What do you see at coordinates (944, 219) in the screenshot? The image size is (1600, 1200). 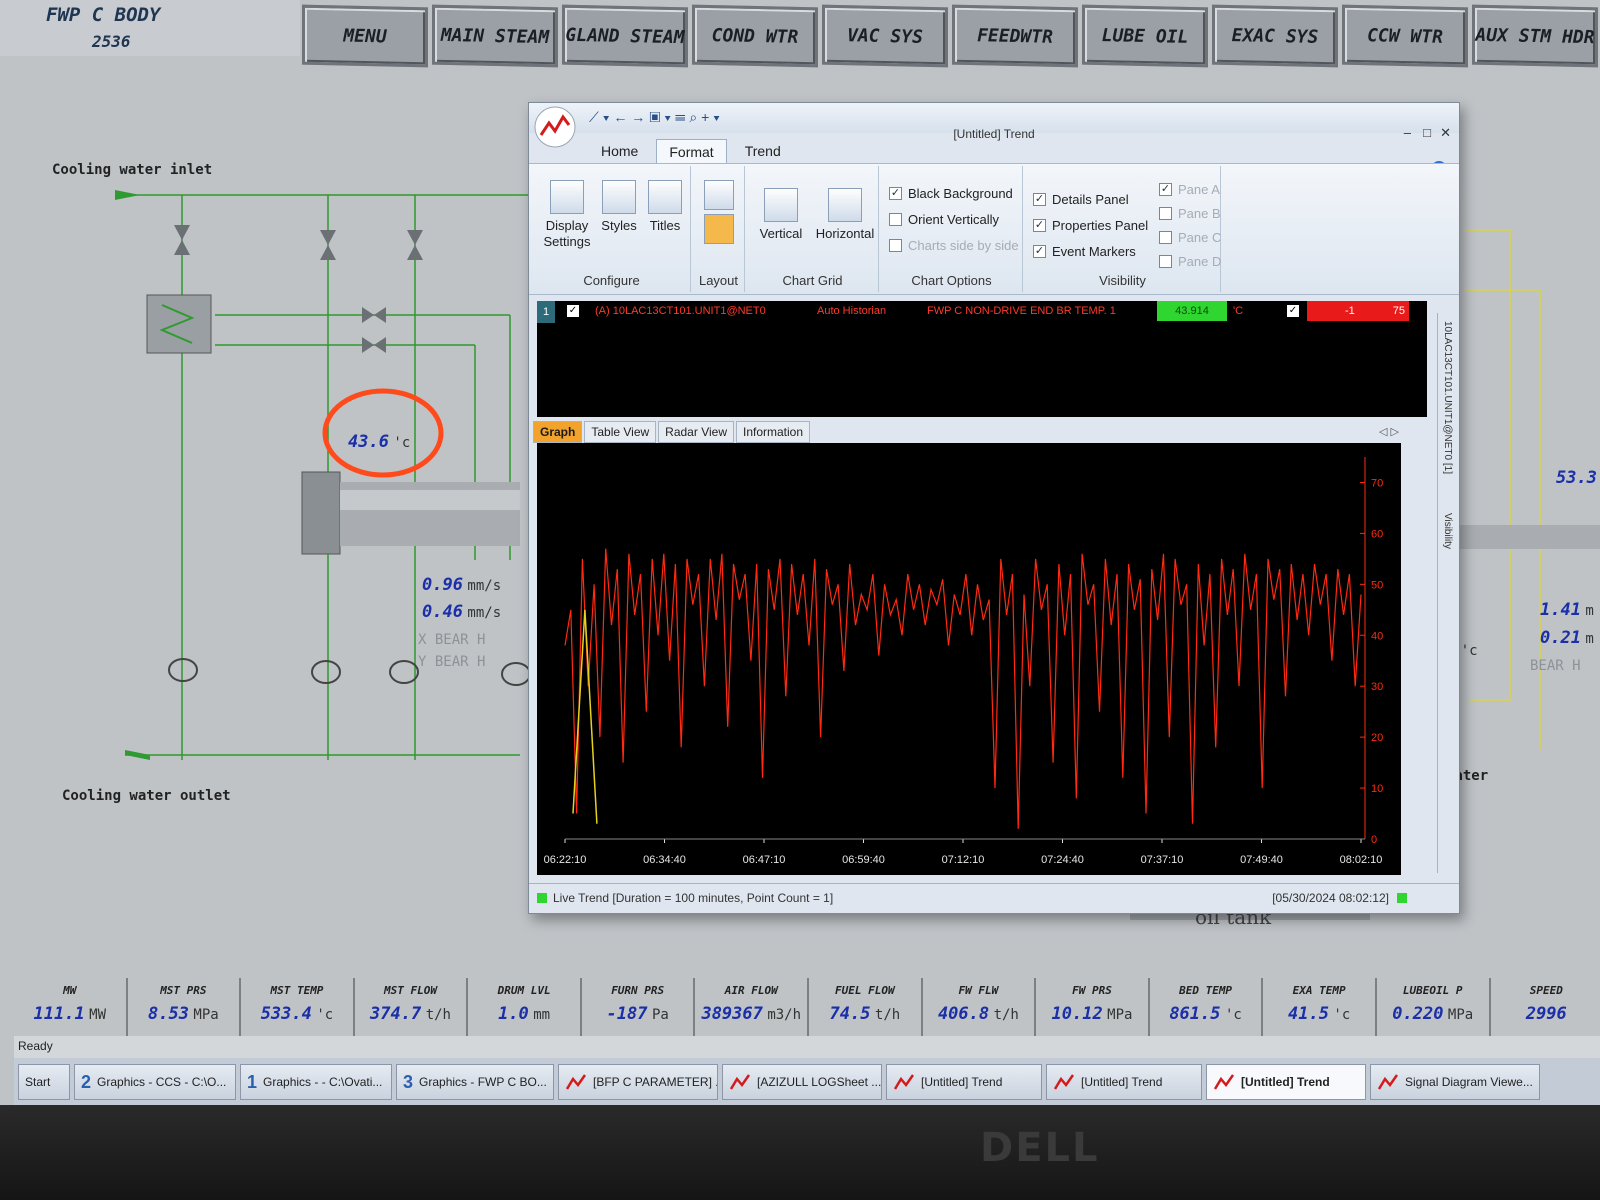 I see `orient-vertically-checkbox: Orient Vertically` at bounding box center [944, 219].